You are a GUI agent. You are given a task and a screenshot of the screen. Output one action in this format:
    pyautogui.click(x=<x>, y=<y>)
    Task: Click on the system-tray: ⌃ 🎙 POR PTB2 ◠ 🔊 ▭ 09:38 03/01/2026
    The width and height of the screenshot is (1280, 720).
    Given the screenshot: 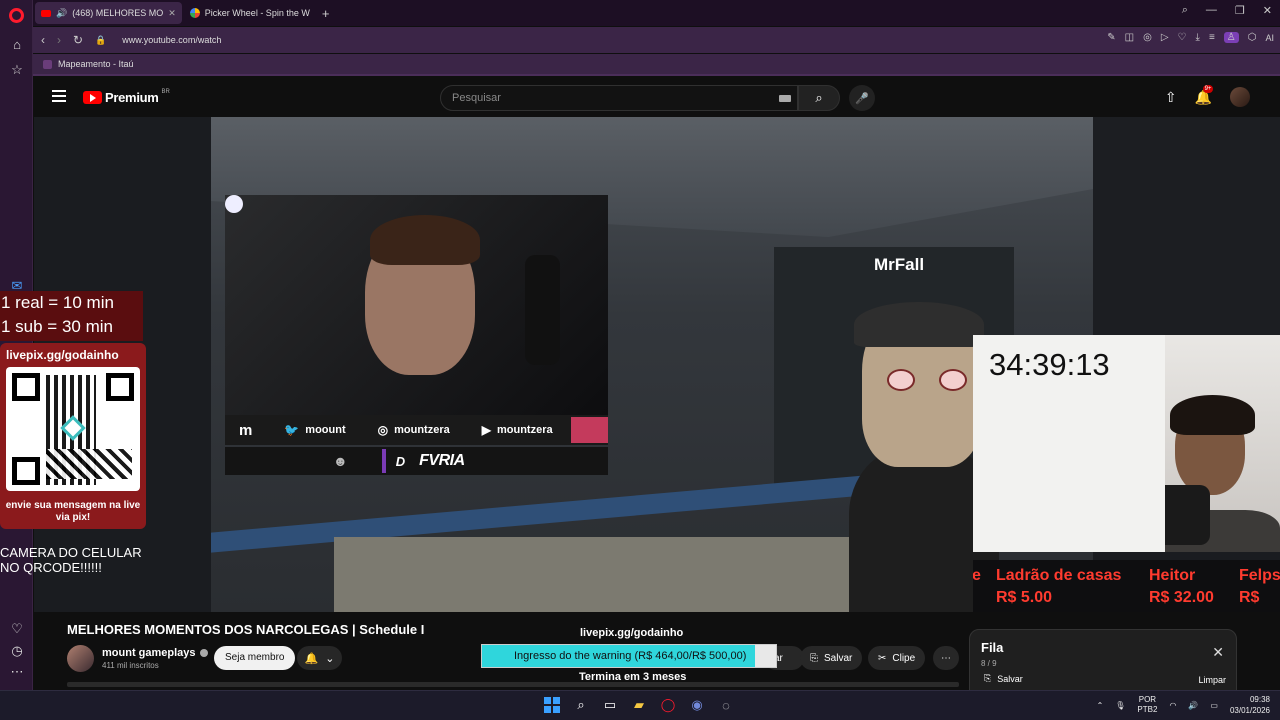 What is the action you would take?
    pyautogui.click(x=1183, y=705)
    